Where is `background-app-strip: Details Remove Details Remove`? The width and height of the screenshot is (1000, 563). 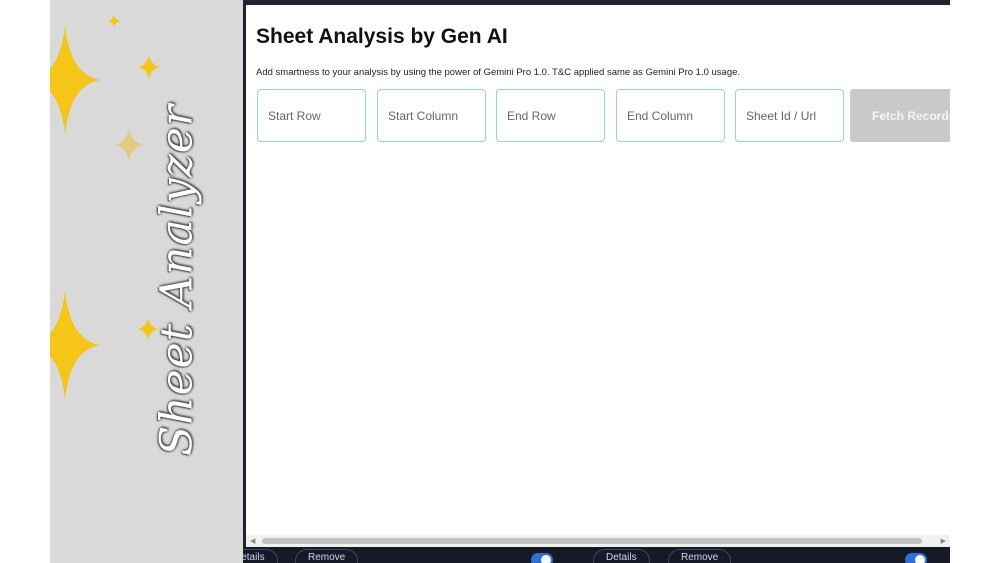
background-app-strip: Details Remove Details Remove is located at coordinates (596, 555).